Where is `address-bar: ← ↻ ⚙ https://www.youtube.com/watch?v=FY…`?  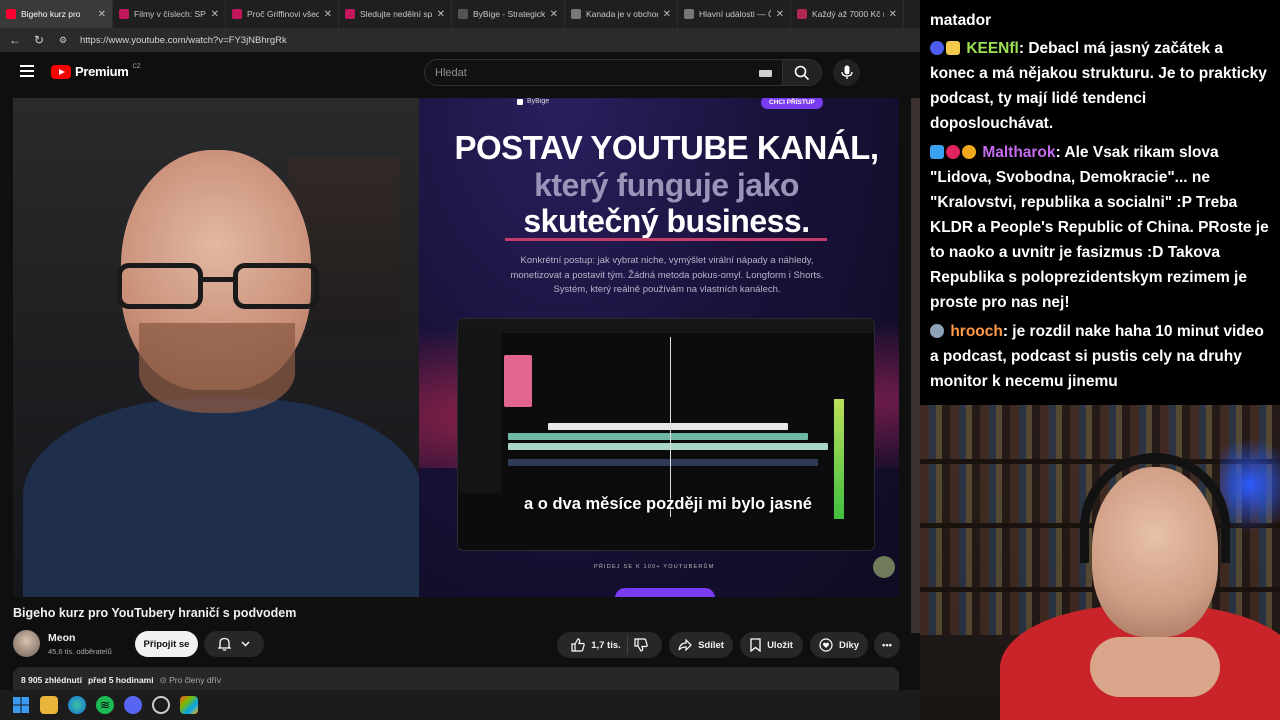 address-bar: ← ↻ ⚙ https://www.youtube.com/watch?v=FY… is located at coordinates (460, 40).